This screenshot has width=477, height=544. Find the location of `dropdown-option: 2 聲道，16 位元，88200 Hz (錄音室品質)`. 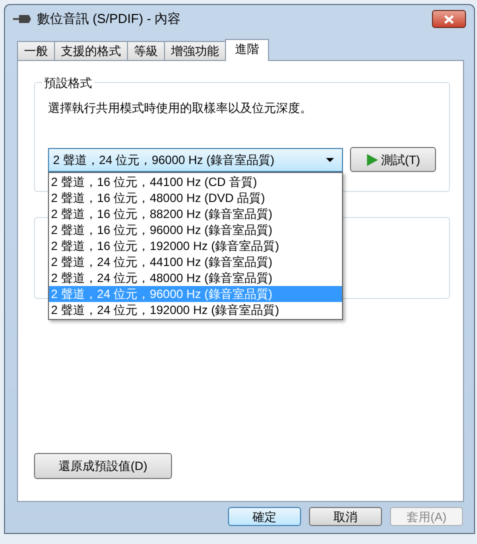

dropdown-option: 2 聲道，16 位元，88200 Hz (錄音室品質) is located at coordinates (195, 214).